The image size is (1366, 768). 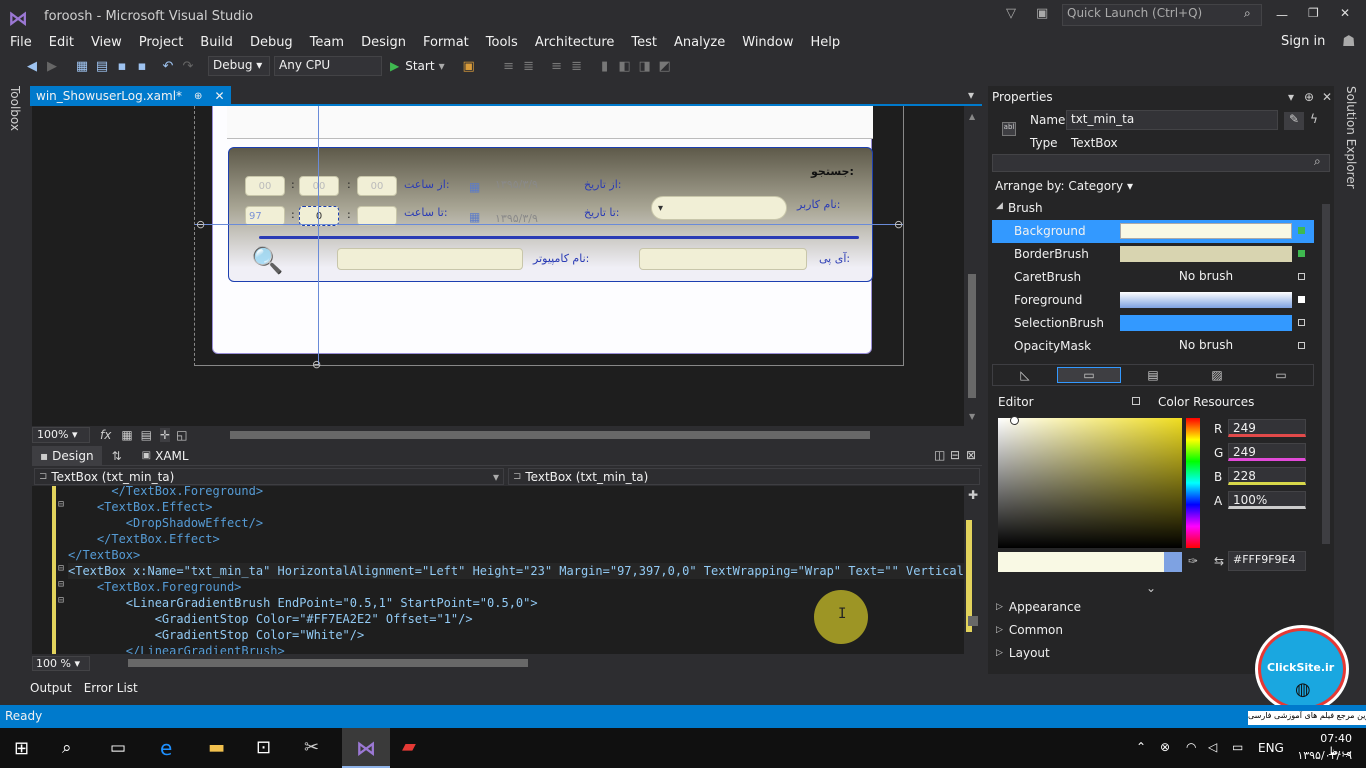 I want to click on menu-analyze: Analyze, so click(x=699, y=42).